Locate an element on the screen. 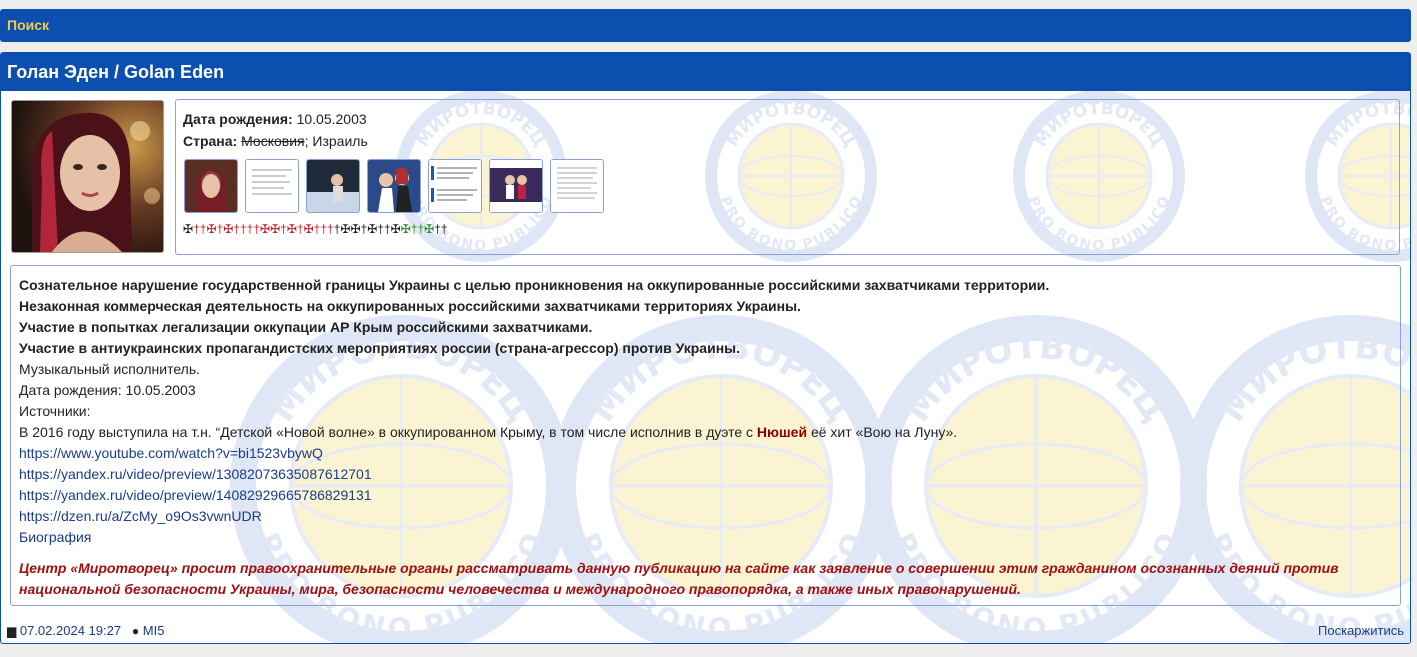  cross-marks: ✠††✠†✠††††✠✠†✠†✠††††✠✠†✠††✠✠††✠†† is located at coordinates (315, 229).